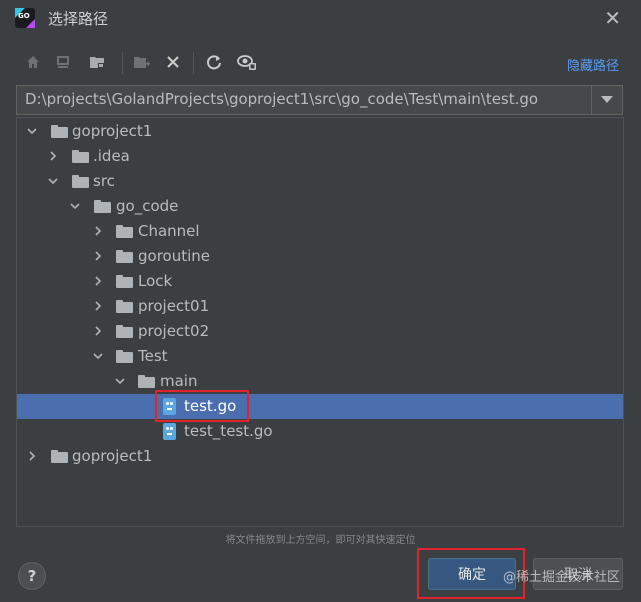 The width and height of the screenshot is (641, 602). I want to click on tree-item-lock: Lock, so click(320, 281).